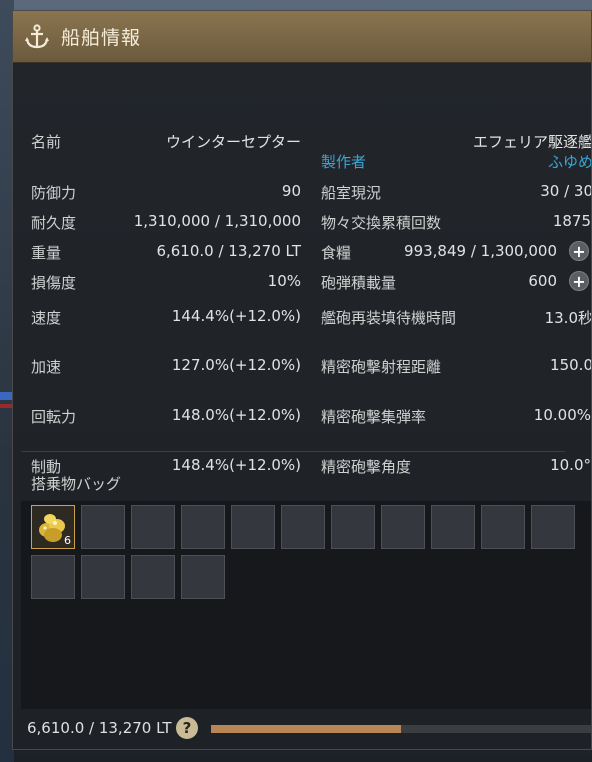 The image size is (592, 762). I want to click on stat-label: 回転力, so click(54, 417).